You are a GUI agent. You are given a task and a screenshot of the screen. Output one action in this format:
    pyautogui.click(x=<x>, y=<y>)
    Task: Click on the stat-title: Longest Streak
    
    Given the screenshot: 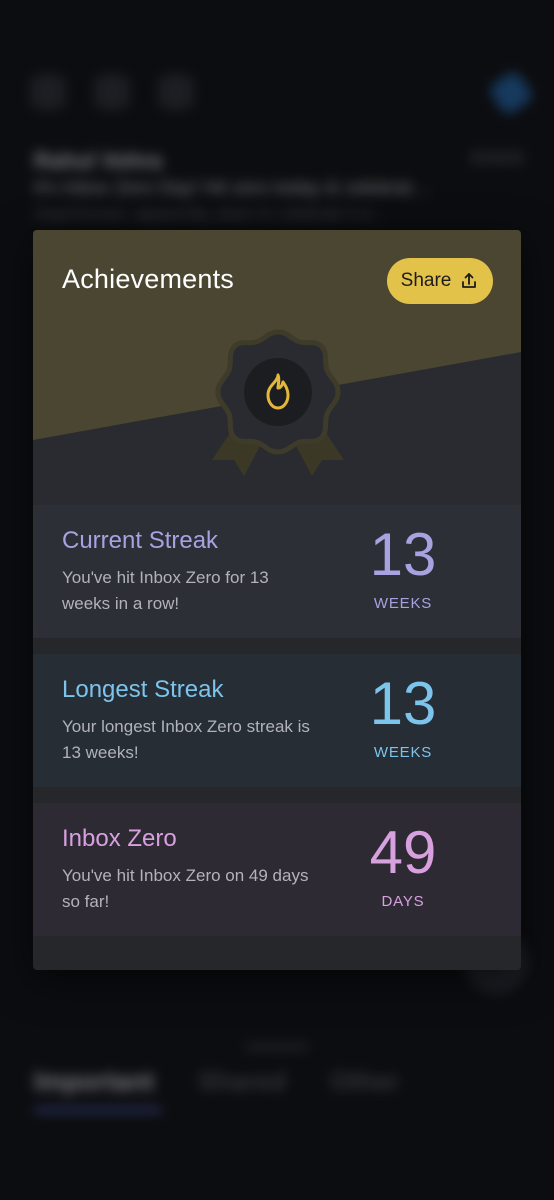 What is the action you would take?
    pyautogui.click(x=143, y=689)
    